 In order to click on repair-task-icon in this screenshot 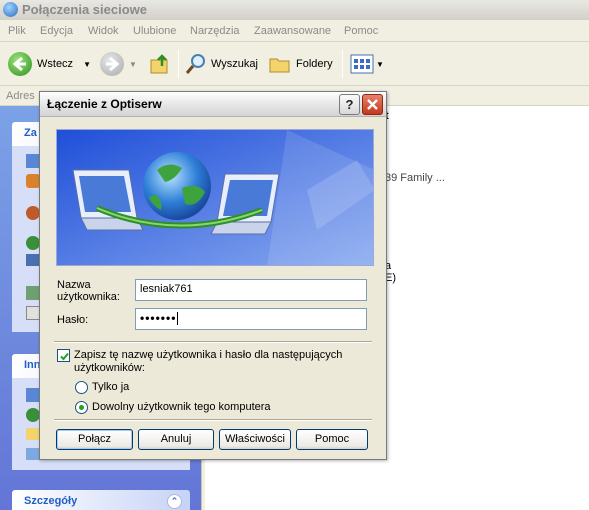, I will do `click(33, 293)`.